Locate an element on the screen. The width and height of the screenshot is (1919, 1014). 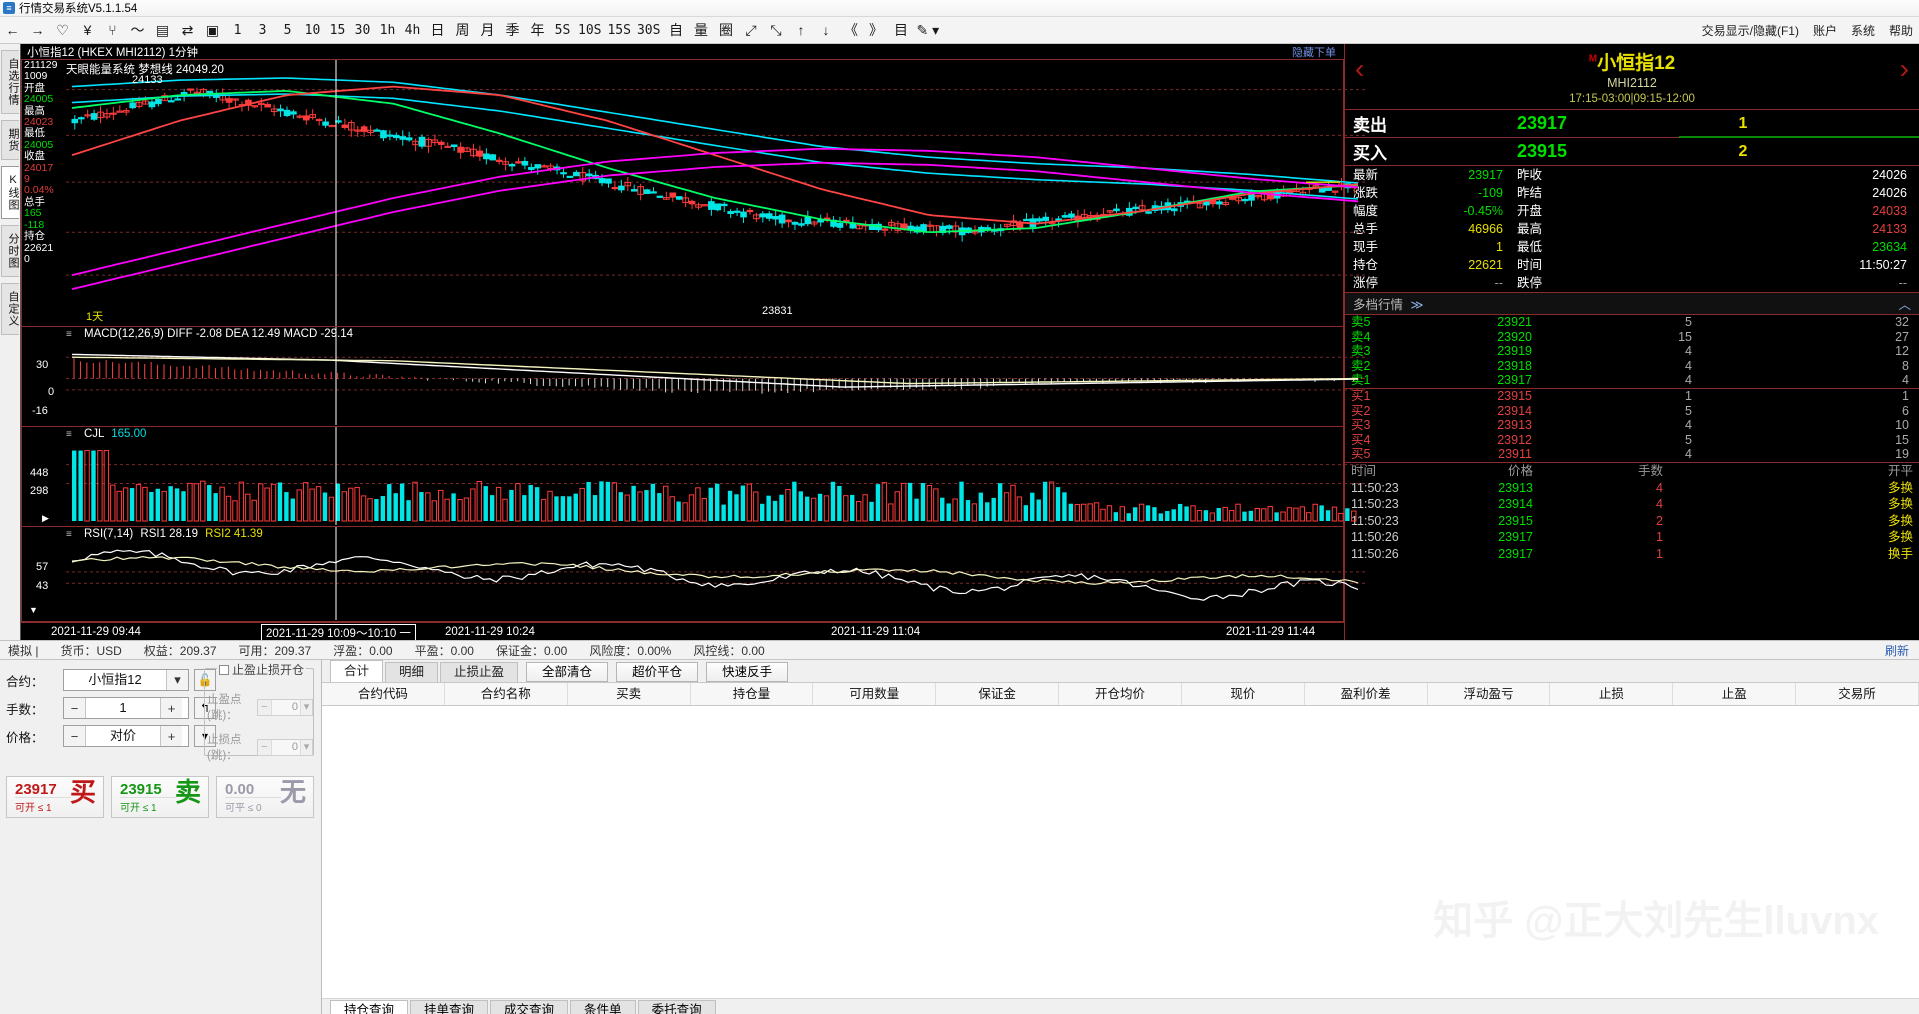
column-header: 浮动盈亏 is located at coordinates (1489, 694).